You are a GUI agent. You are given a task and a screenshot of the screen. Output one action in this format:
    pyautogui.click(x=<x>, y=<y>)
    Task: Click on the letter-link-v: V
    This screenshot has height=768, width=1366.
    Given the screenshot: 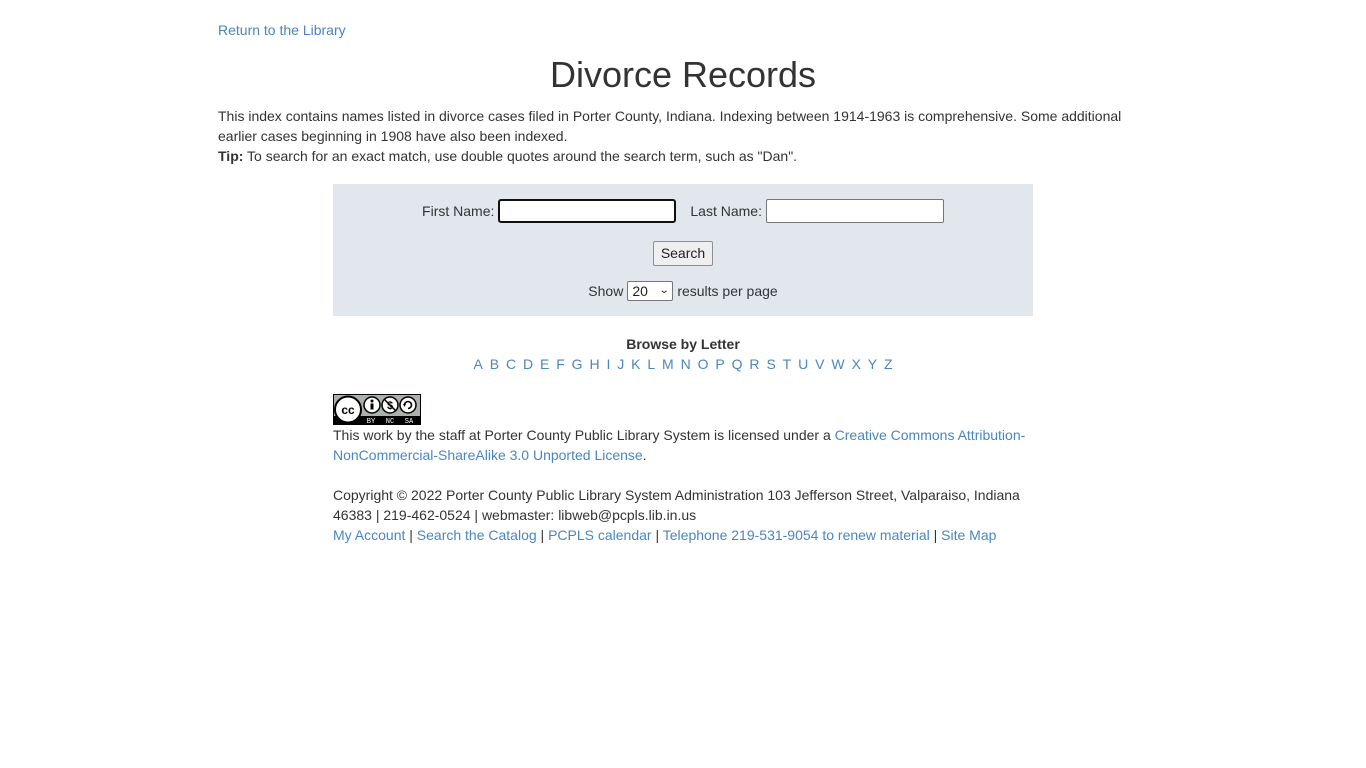 What is the action you would take?
    pyautogui.click(x=819, y=364)
    